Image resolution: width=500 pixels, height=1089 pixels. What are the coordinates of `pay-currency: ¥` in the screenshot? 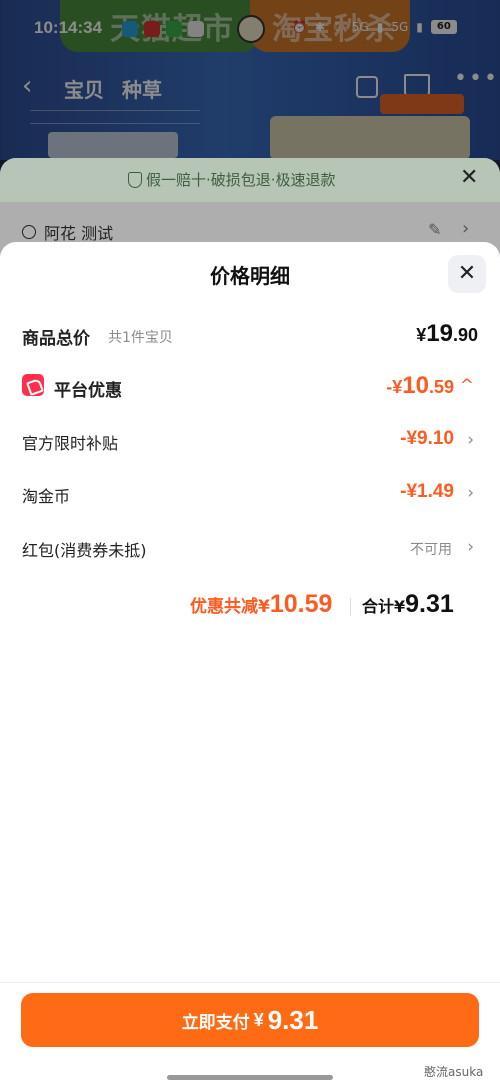 It's located at (258, 1019).